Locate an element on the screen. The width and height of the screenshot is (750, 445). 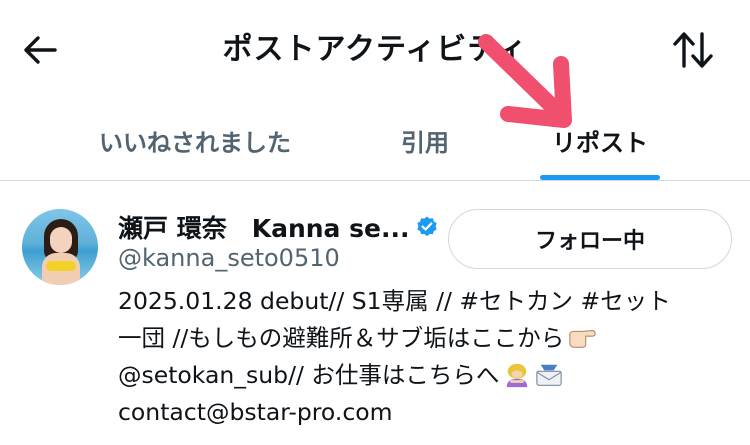
sort-button is located at coordinates (693, 50).